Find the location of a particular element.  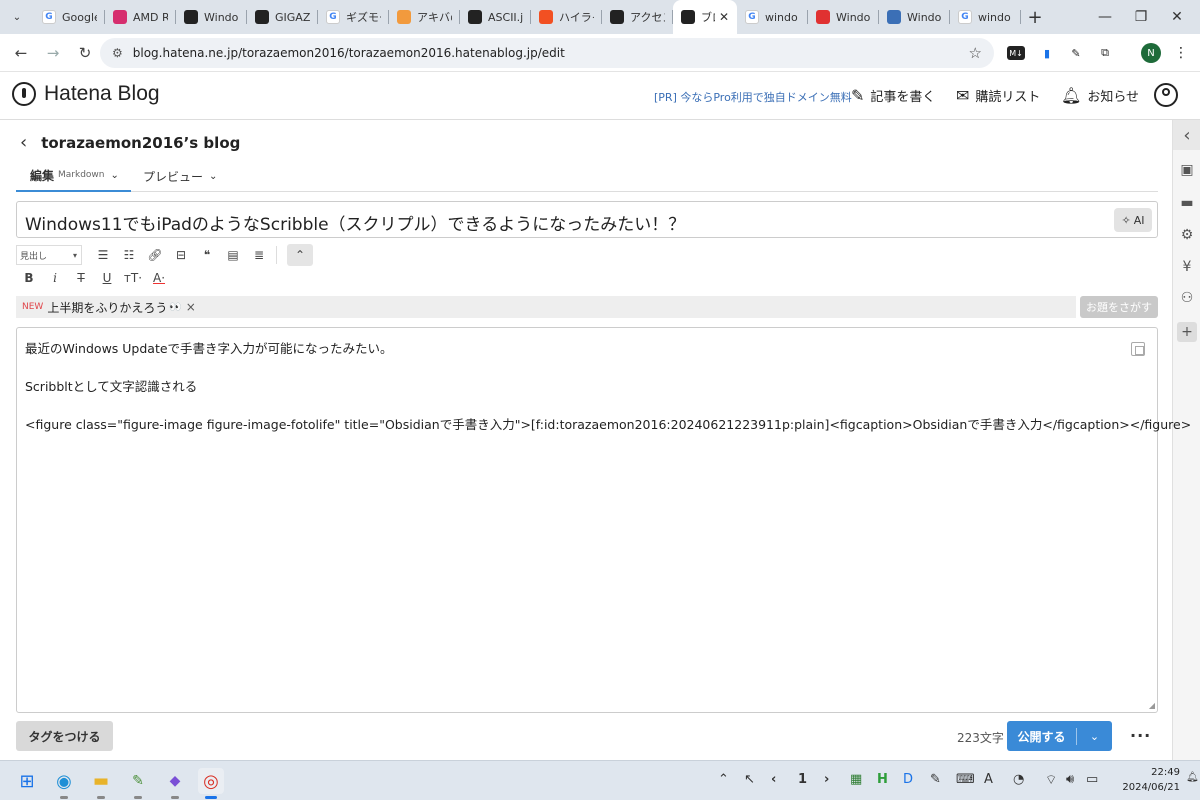

sidebar-collapse-icon: ‹ is located at coordinates (1186, 135).